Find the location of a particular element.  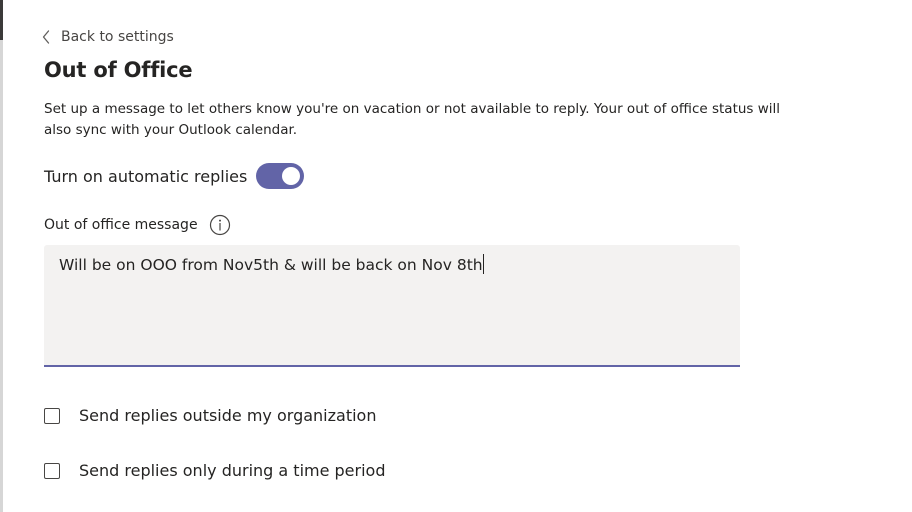

time-period-label: Send replies only during a time period is located at coordinates (232, 470).